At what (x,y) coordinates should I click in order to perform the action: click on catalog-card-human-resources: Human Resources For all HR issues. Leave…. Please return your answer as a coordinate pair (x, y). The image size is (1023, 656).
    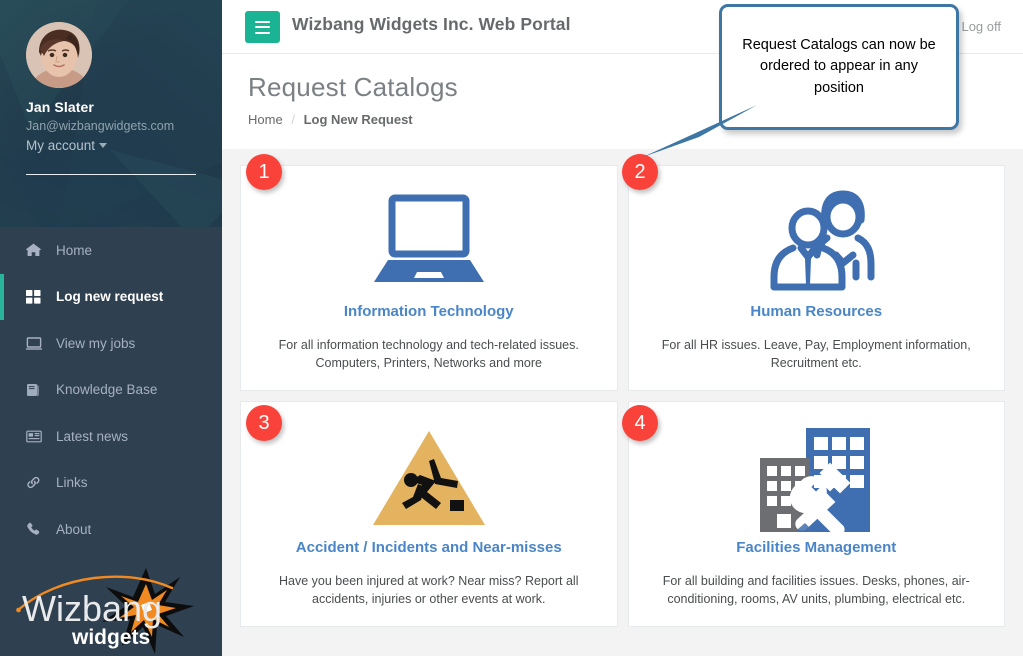
    Looking at the image, I should click on (816, 278).